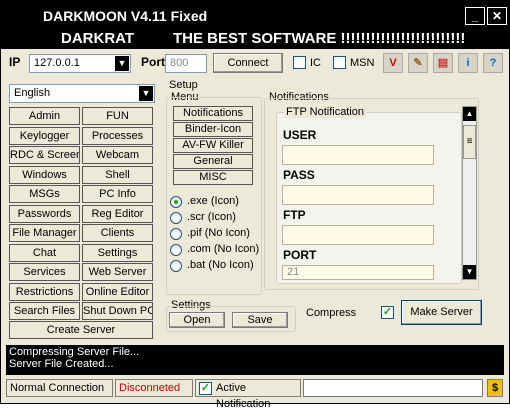  Describe the element at coordinates (325, 112) in the screenshot. I see `ftp-notification-title: FTP Notification` at that location.